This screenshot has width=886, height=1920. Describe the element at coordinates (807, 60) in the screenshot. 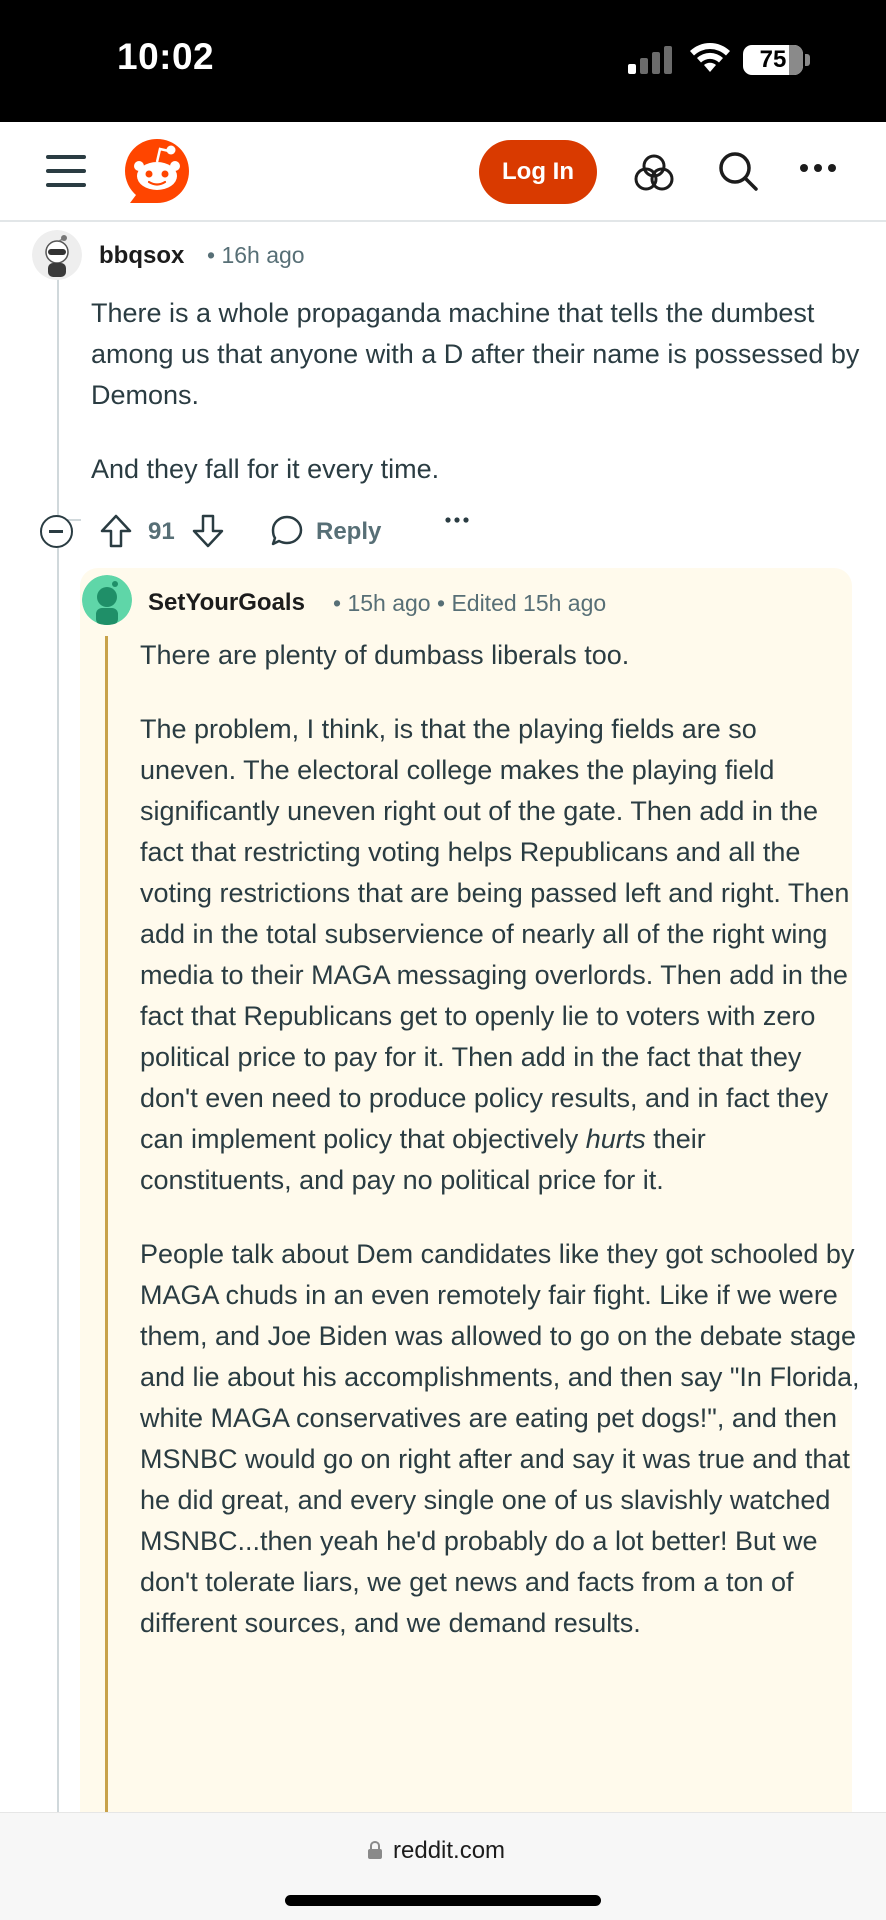

I see `battery-nub` at that location.